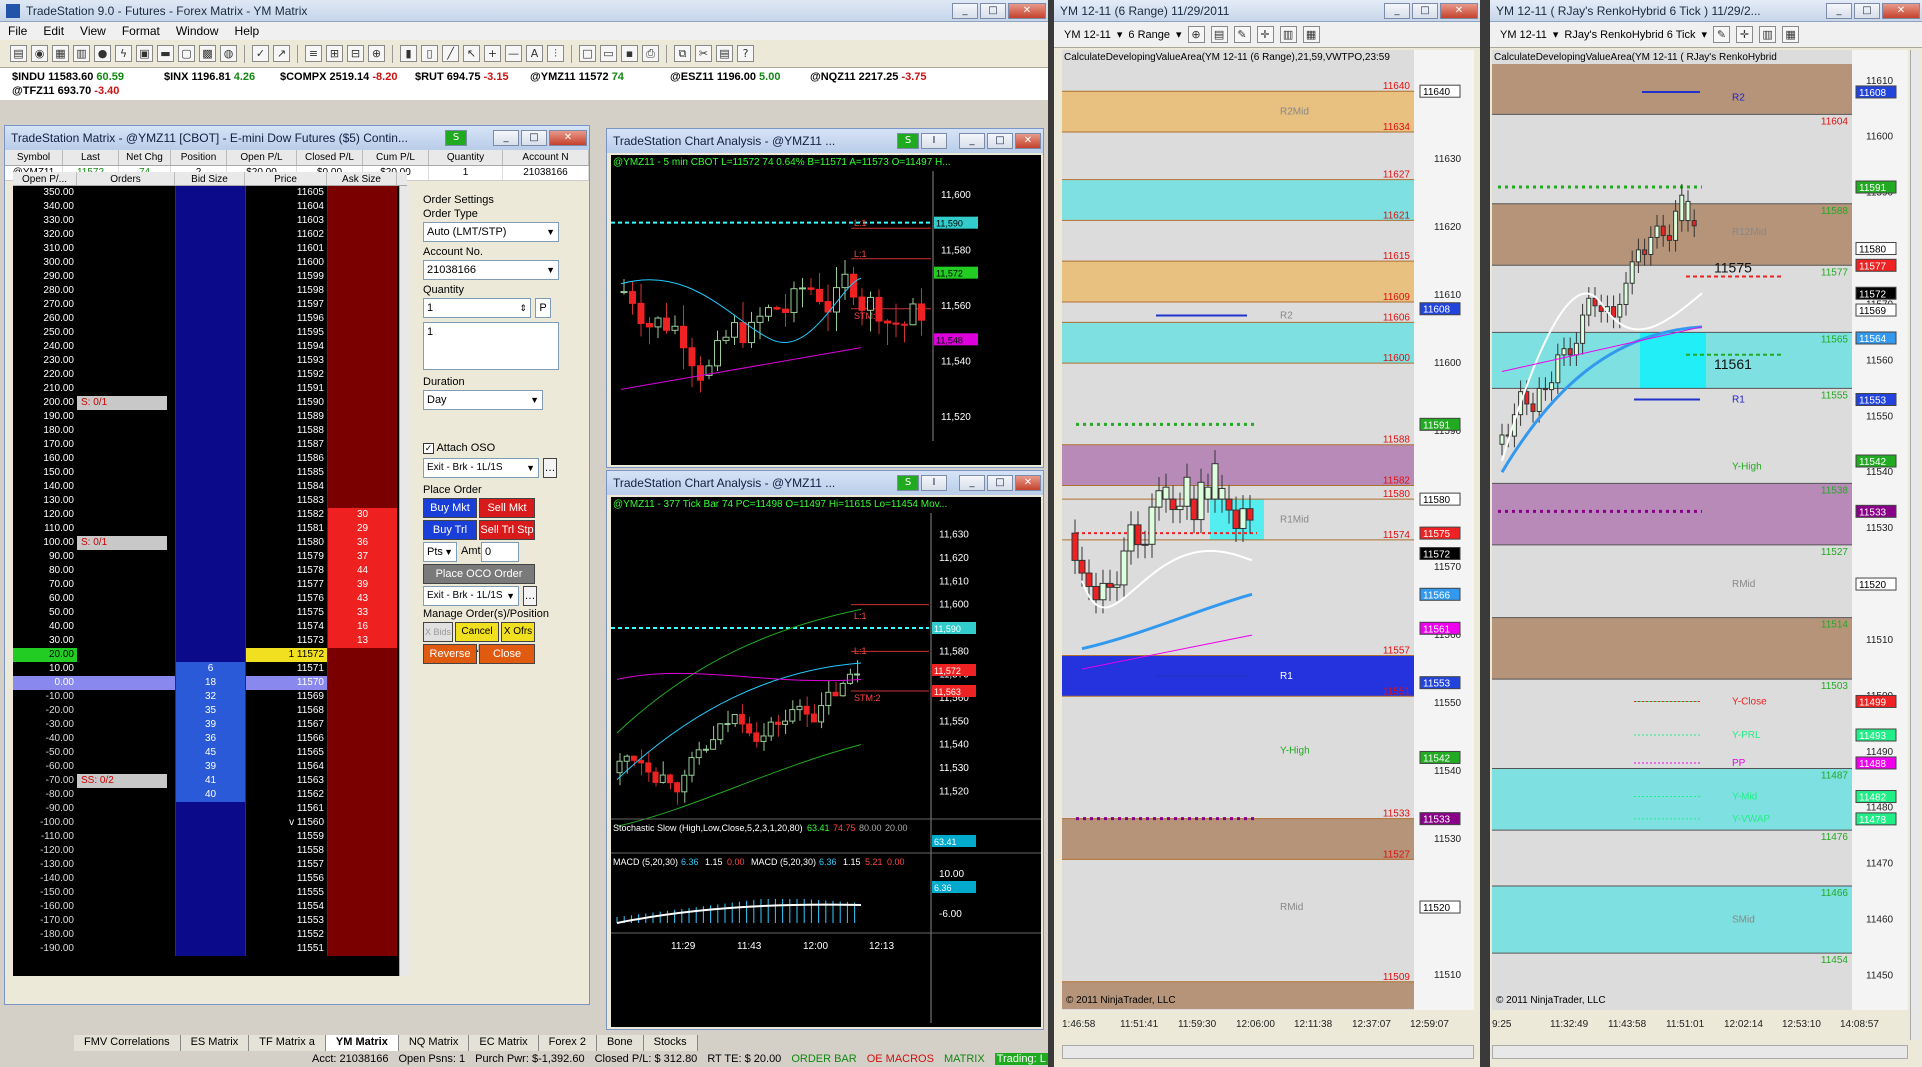  What do you see at coordinates (523, 308) in the screenshot?
I see `spin-icon: ⇕` at bounding box center [523, 308].